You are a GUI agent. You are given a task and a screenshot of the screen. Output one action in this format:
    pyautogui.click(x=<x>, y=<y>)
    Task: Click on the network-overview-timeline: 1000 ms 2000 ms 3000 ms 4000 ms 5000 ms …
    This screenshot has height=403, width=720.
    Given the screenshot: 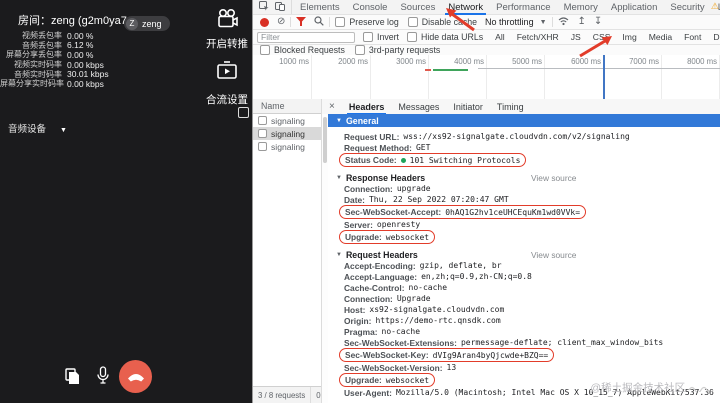 What is the action you would take?
    pyautogui.click(x=486, y=77)
    